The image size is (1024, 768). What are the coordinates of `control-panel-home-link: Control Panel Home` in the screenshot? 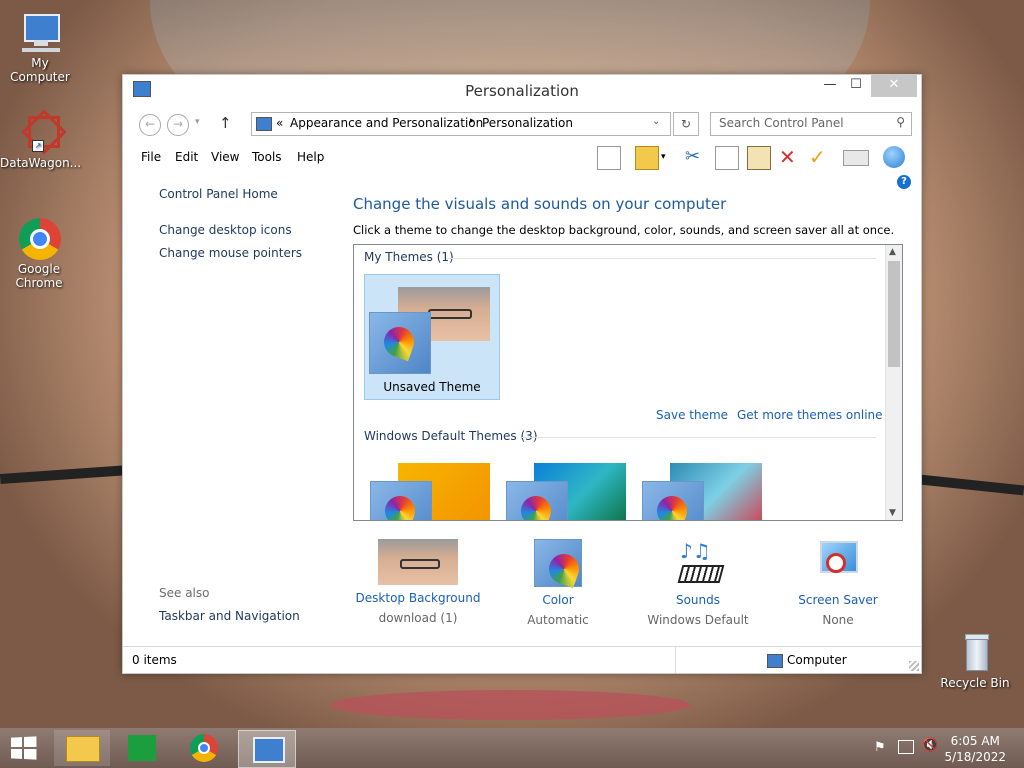 It's located at (218, 194).